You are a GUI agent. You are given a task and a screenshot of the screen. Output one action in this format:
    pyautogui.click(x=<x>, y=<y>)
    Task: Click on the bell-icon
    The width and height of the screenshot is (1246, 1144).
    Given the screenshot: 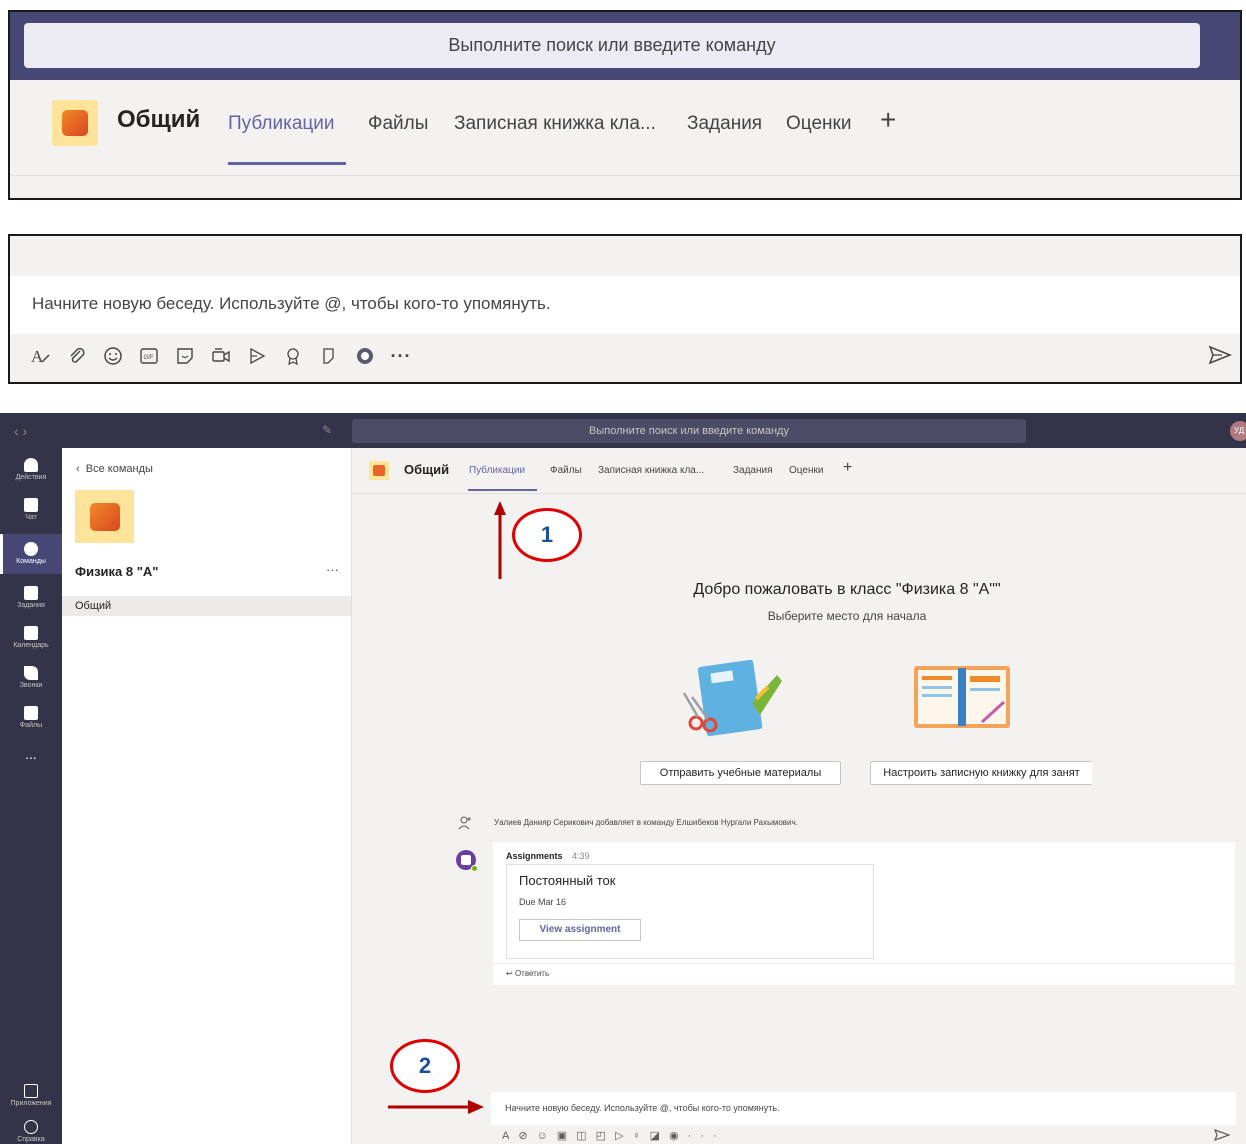 What is the action you would take?
    pyautogui.click(x=31, y=465)
    